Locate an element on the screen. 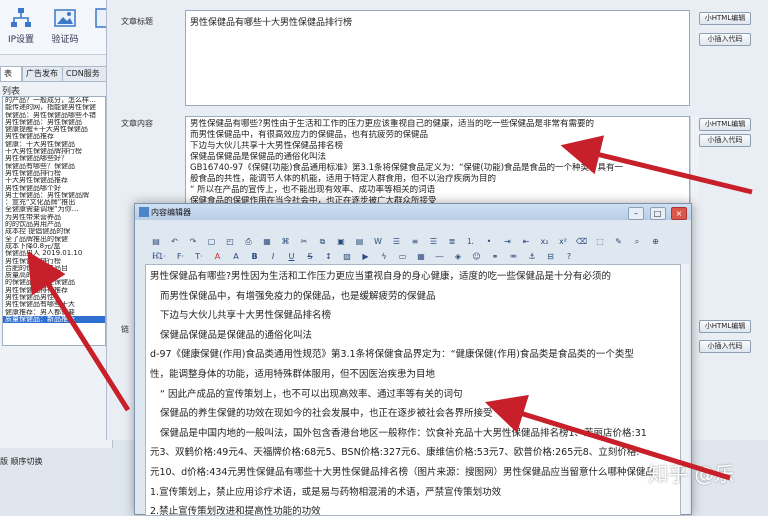 The image size is (768, 516). tab-ad-publish: 广告发布 is located at coordinates (44, 74).